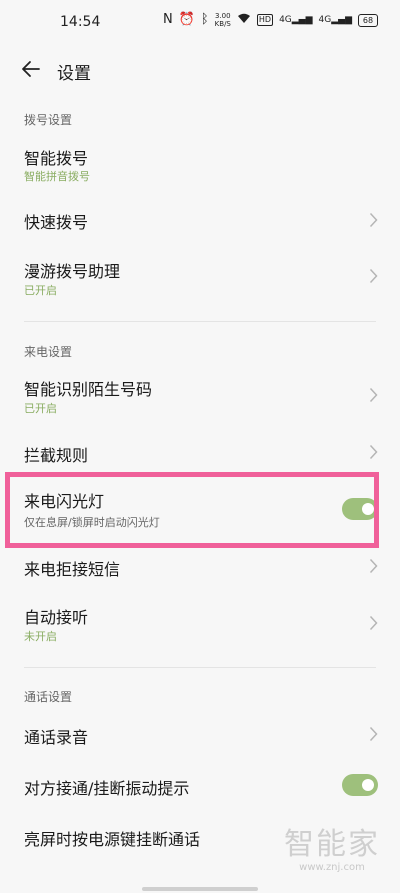 The image size is (400, 893). I want to click on signal-icon-2: 4G▂▄▆, so click(335, 20).